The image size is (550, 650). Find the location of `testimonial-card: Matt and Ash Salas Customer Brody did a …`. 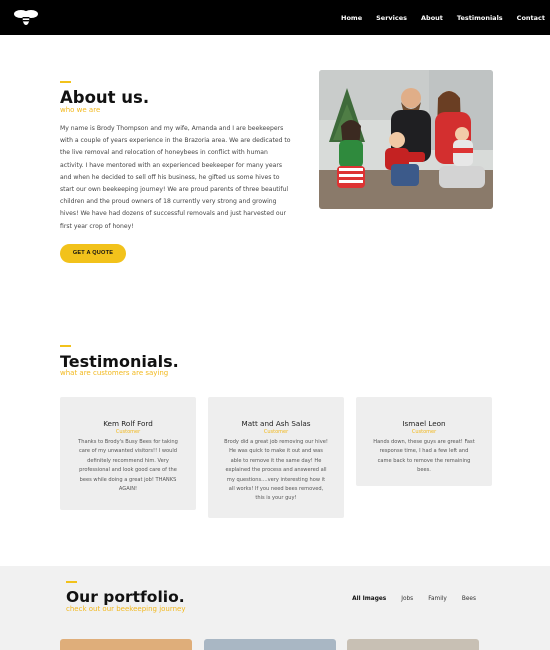

testimonial-card: Matt and Ash Salas Customer Brody did a … is located at coordinates (276, 457).